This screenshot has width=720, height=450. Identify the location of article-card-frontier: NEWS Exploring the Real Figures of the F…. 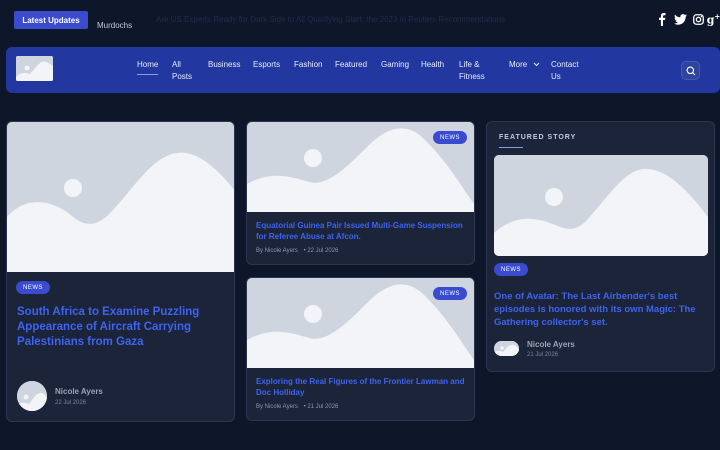
(360, 349).